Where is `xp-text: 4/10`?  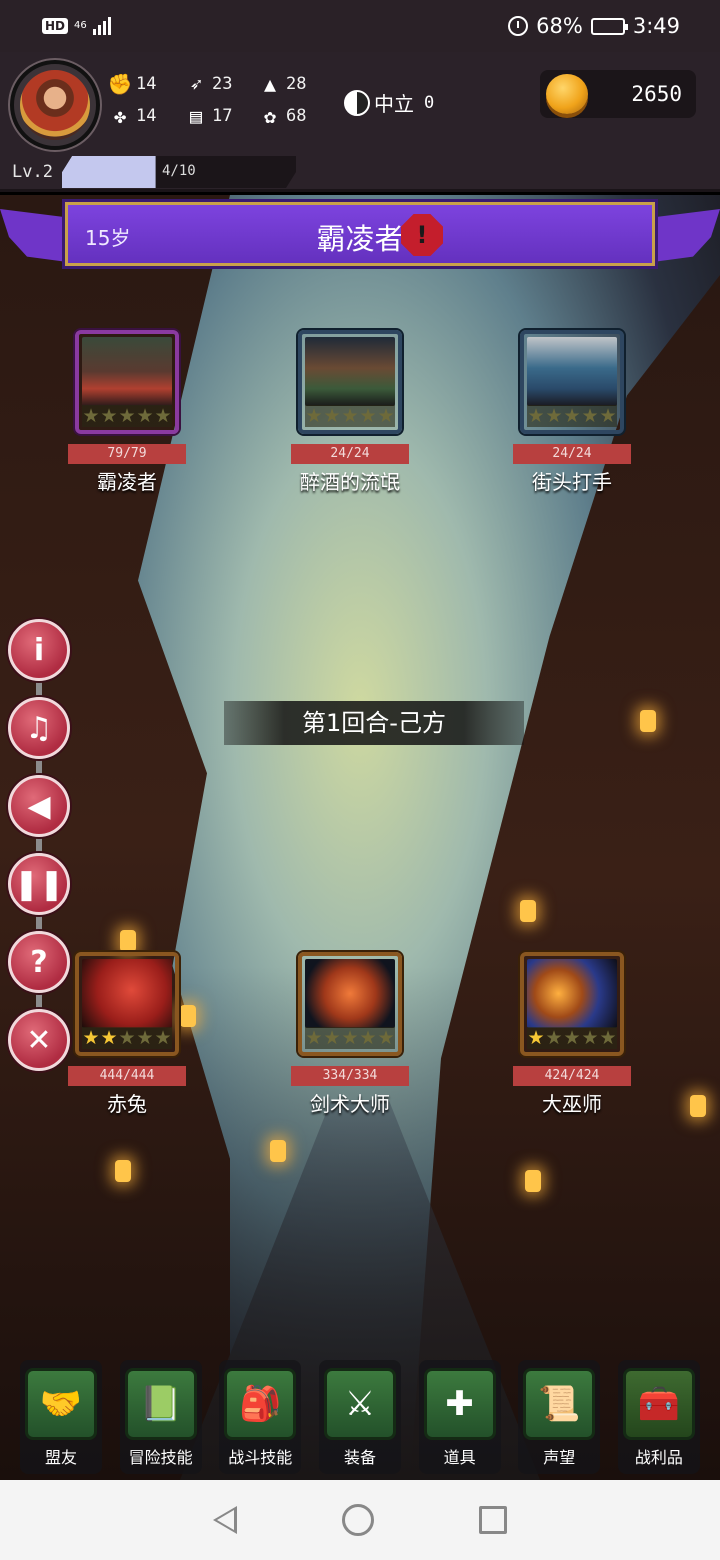
xp-text: 4/10 is located at coordinates (179, 171).